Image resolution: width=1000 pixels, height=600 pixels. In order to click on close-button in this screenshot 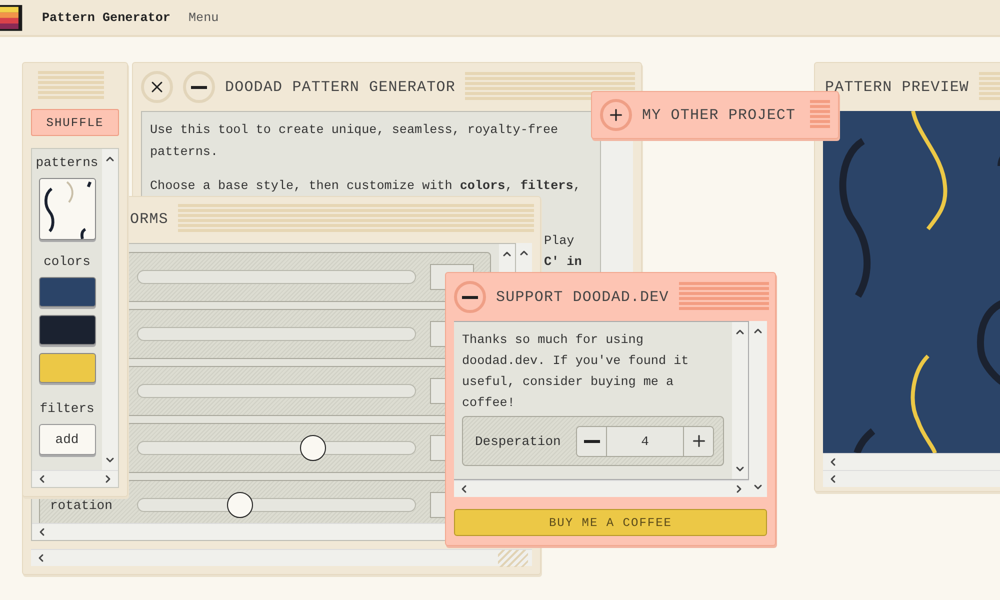, I will do `click(157, 87)`.